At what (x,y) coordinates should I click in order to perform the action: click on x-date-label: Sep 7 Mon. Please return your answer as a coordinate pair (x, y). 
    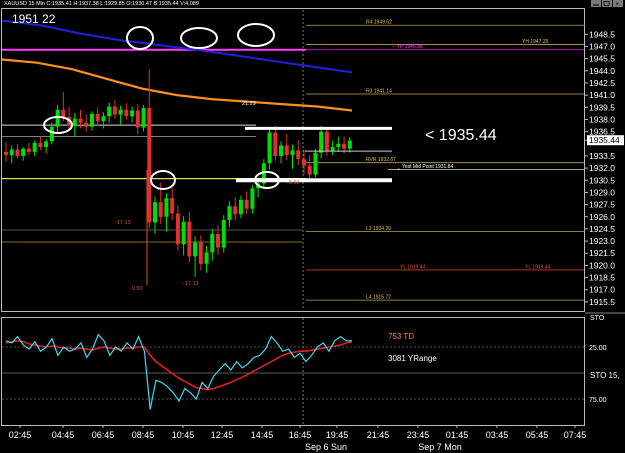
    Looking at the image, I should click on (440, 447).